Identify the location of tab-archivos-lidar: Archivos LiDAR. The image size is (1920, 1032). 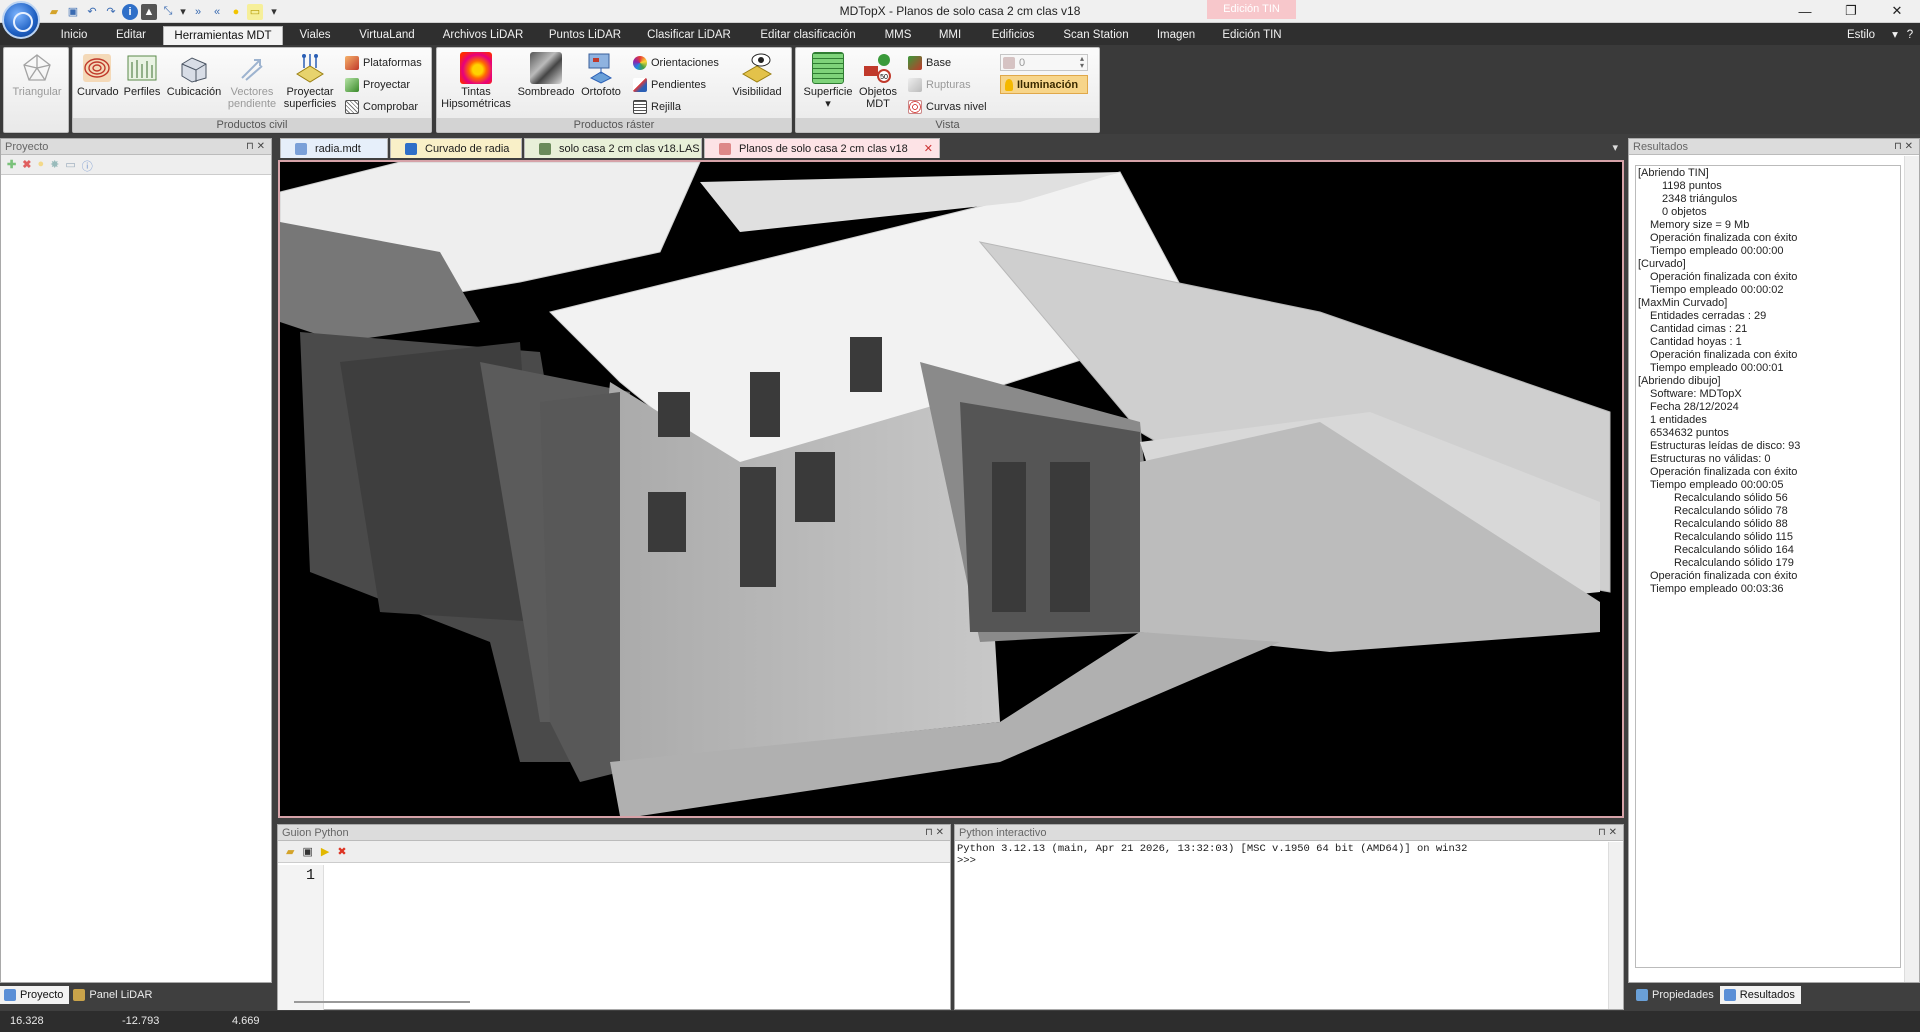
(483, 35).